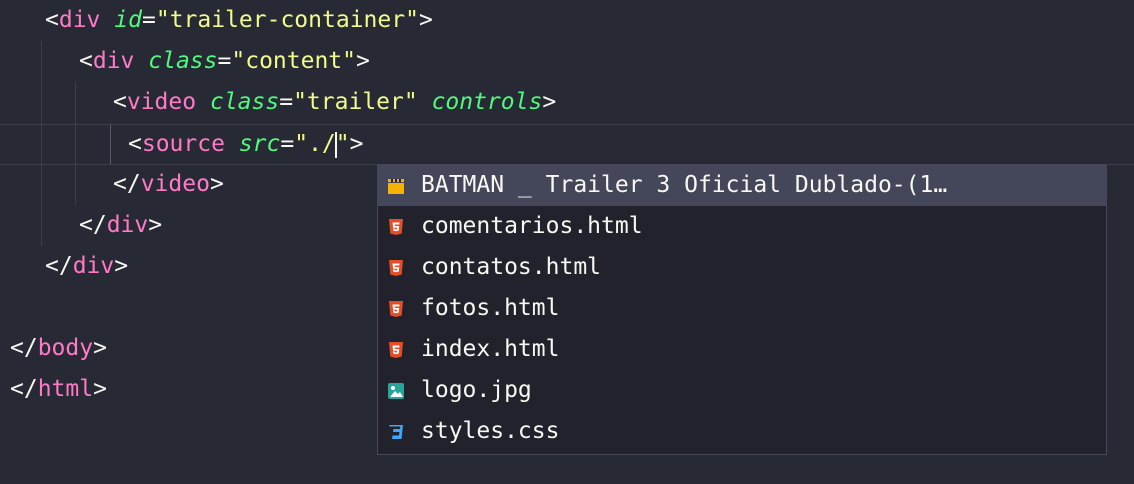 Image resolution: width=1134 pixels, height=484 pixels. What do you see at coordinates (128, 20) in the screenshot?
I see `attribute-name: id` at bounding box center [128, 20].